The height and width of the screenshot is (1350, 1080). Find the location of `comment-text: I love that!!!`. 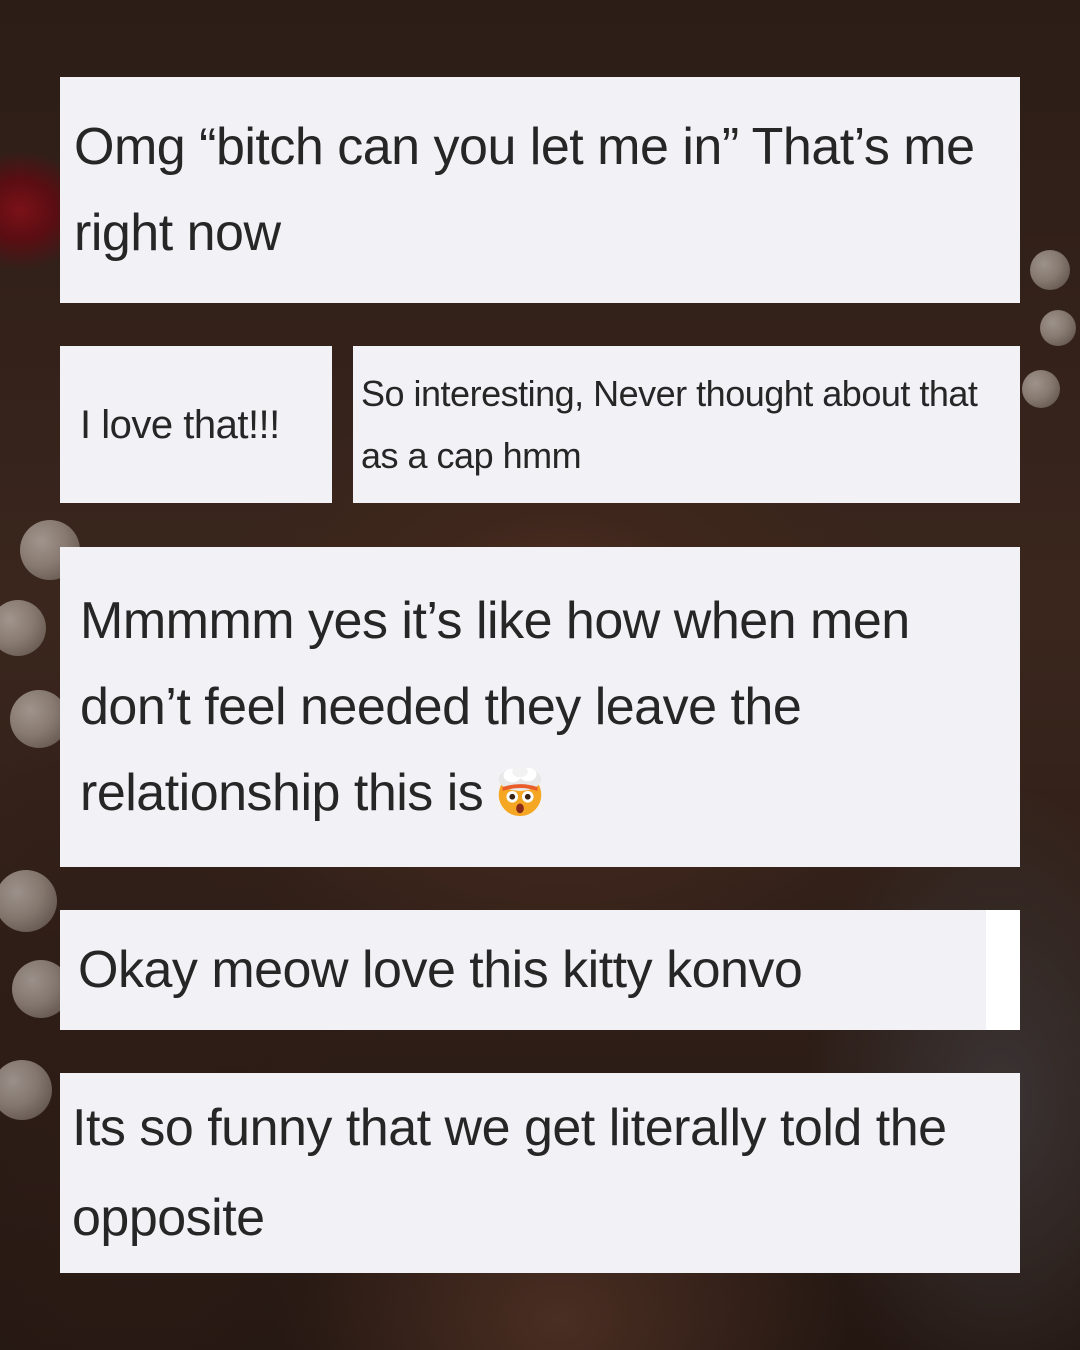

comment-text: I love that!!! is located at coordinates (180, 424).